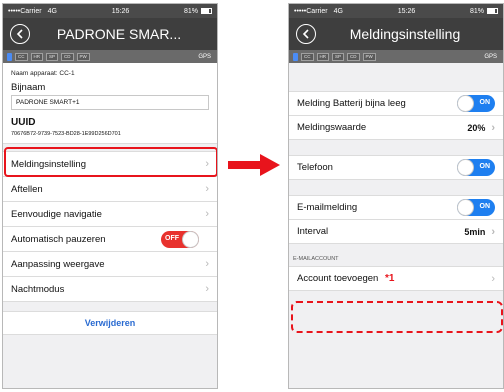  Describe the element at coordinates (396, 208) in the screenshot. I see `email-row: E-mailmelding ON` at that location.